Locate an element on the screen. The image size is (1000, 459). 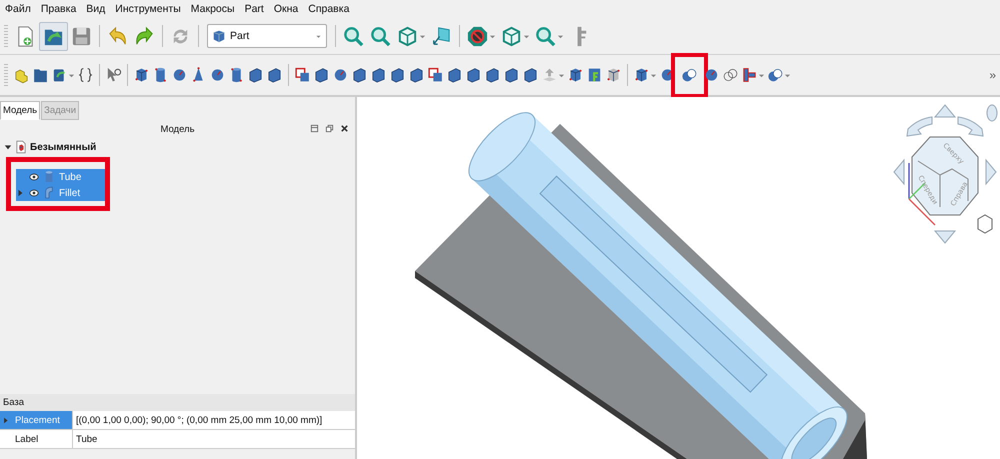
zoom-fit-icon is located at coordinates (353, 36).